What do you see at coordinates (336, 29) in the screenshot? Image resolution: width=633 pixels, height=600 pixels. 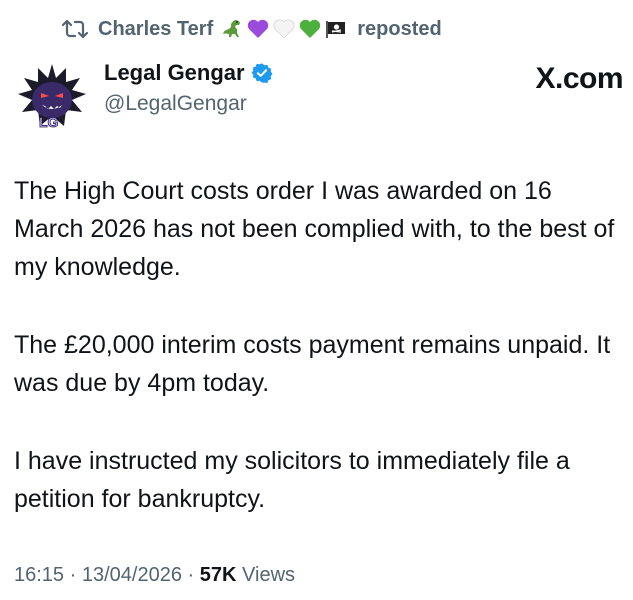 I see `pirate-flag-emoji-icon` at bounding box center [336, 29].